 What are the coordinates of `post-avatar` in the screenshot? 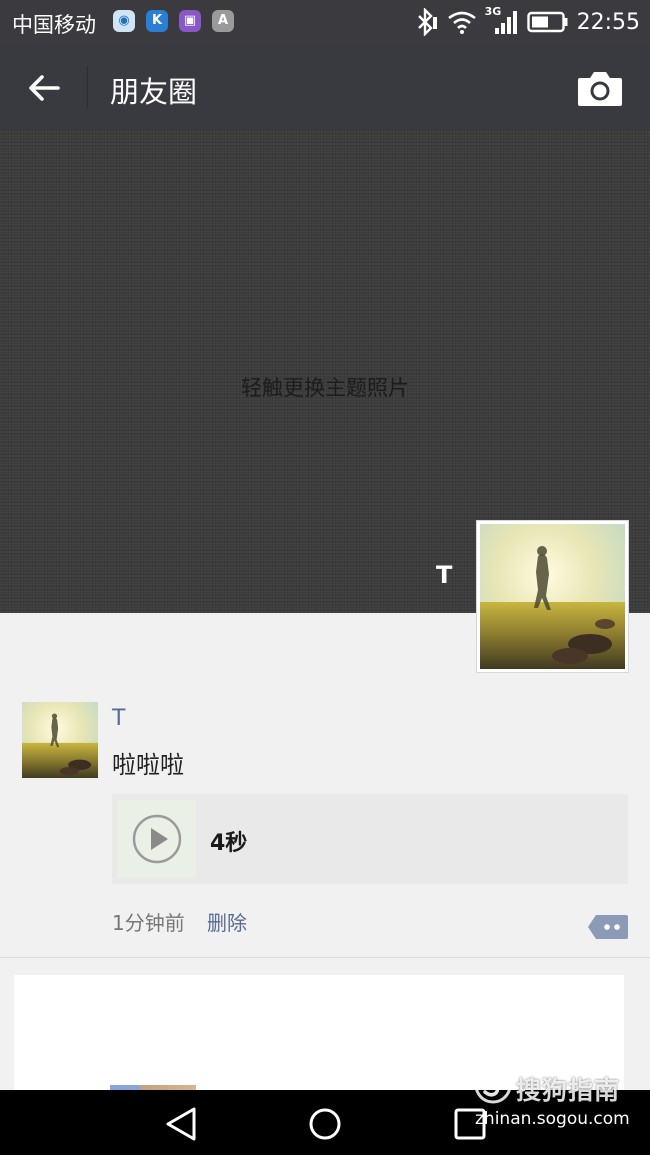 It's located at (60, 740).